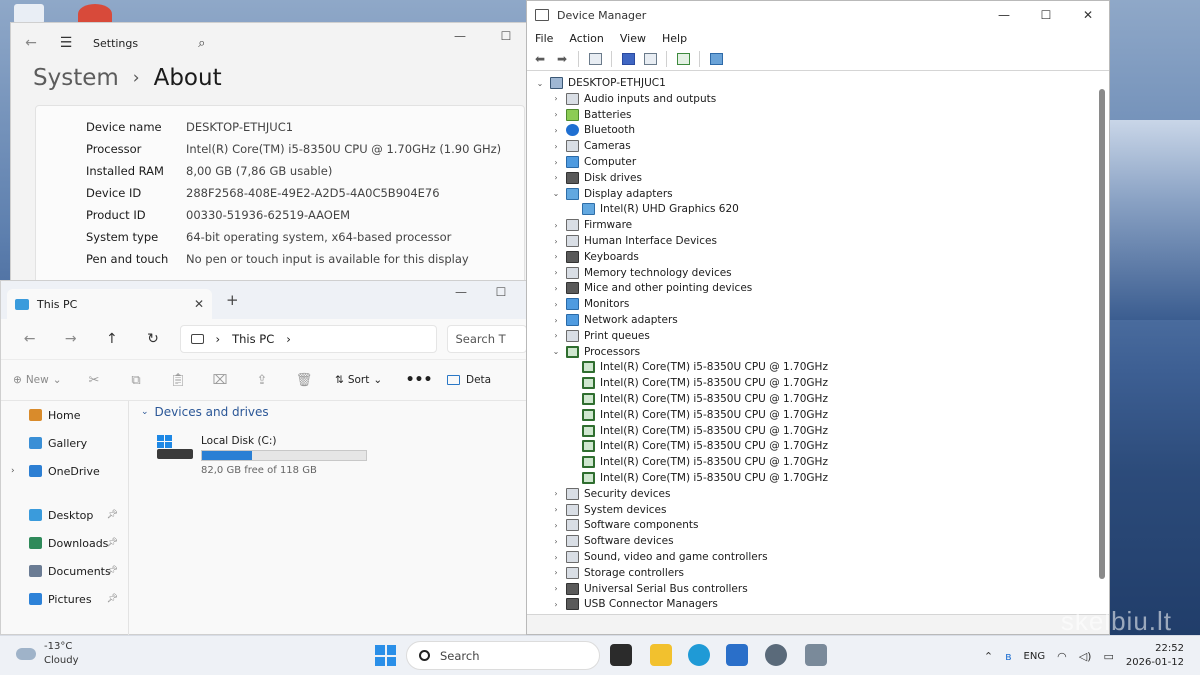 The width and height of the screenshot is (1200, 675). I want to click on device-category: › Monitors, so click(590, 304).